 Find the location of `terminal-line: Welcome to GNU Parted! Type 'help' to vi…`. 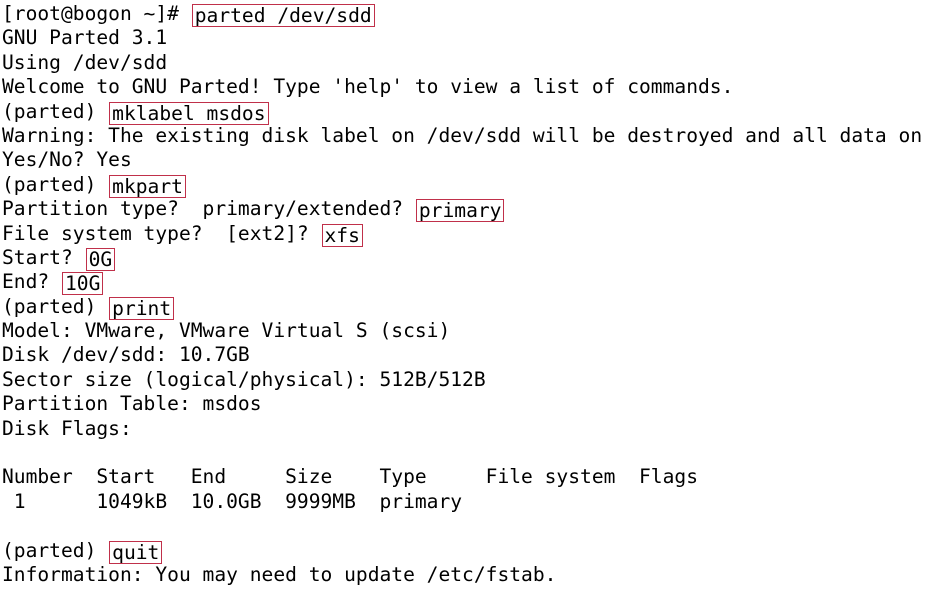

terminal-line: Welcome to GNU Parted! Type 'help' to vi… is located at coordinates (477, 87).